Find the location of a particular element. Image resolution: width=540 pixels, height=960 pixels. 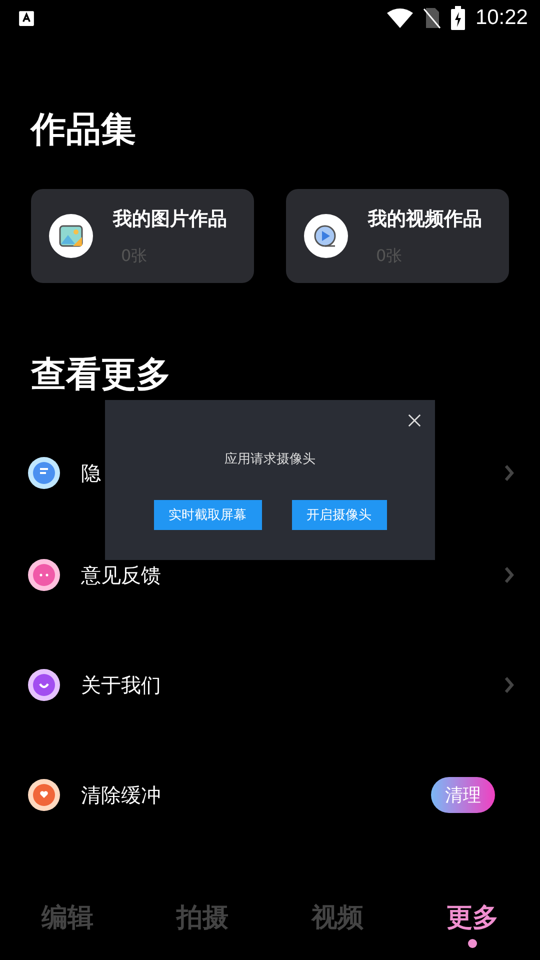

dialog-message: 应用请求摄像头 is located at coordinates (270, 459).